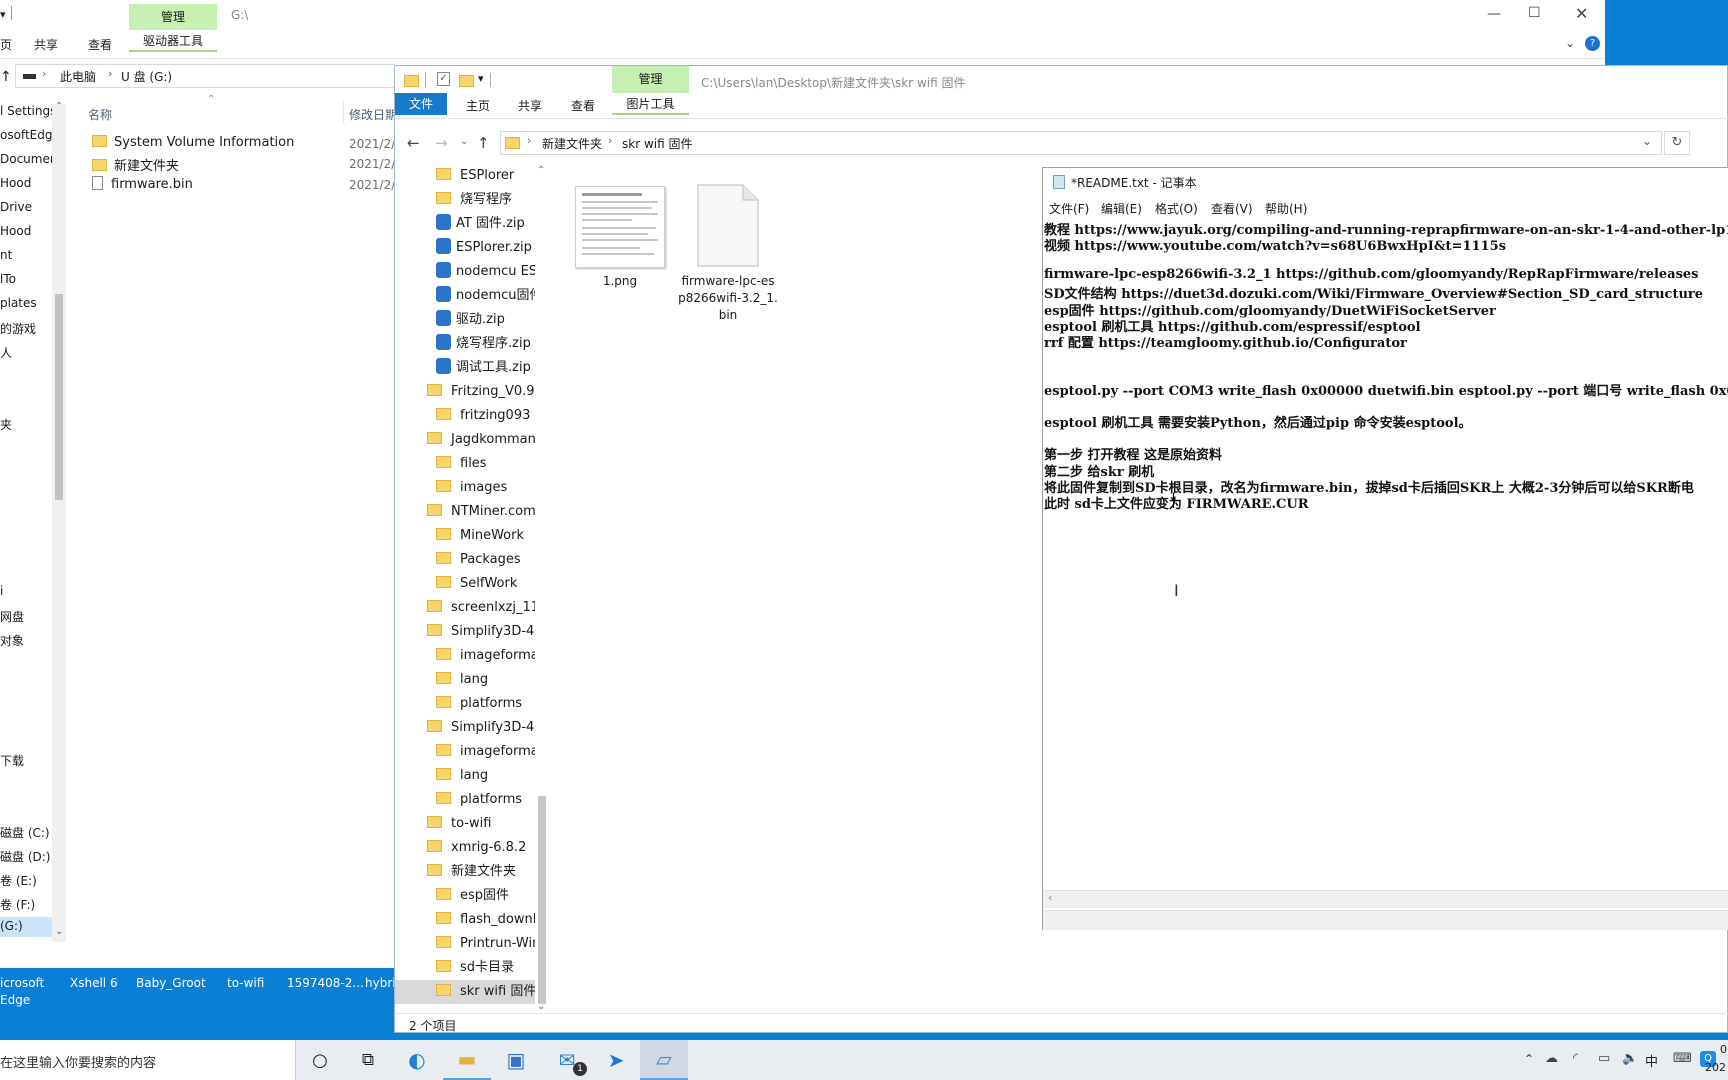 This screenshot has height=1080, width=1728. What do you see at coordinates (78, 76) in the screenshot?
I see `breadcrumb-this-pc: 此电脑` at bounding box center [78, 76].